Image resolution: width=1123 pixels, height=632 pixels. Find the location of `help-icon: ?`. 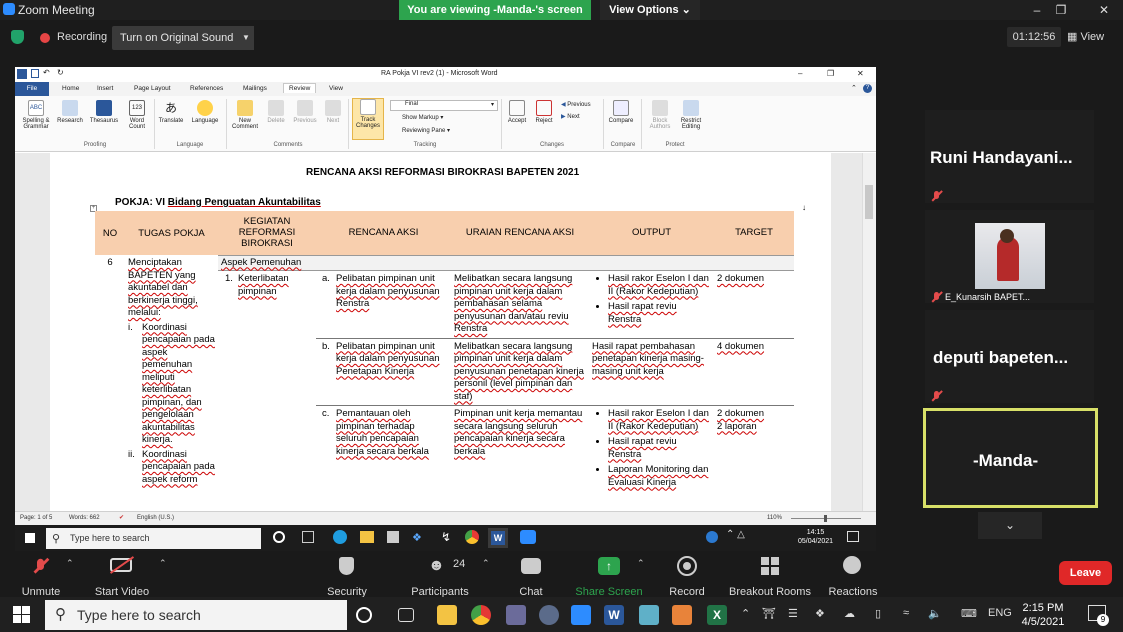

help-icon: ? is located at coordinates (867, 88).